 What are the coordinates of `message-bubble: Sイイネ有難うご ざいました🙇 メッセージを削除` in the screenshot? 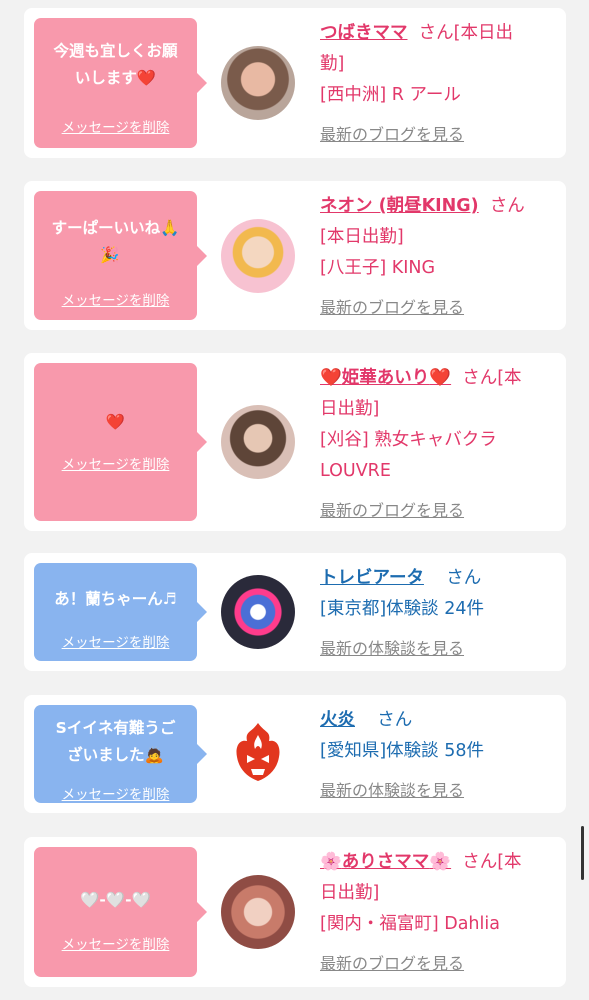 It's located at (120, 754).